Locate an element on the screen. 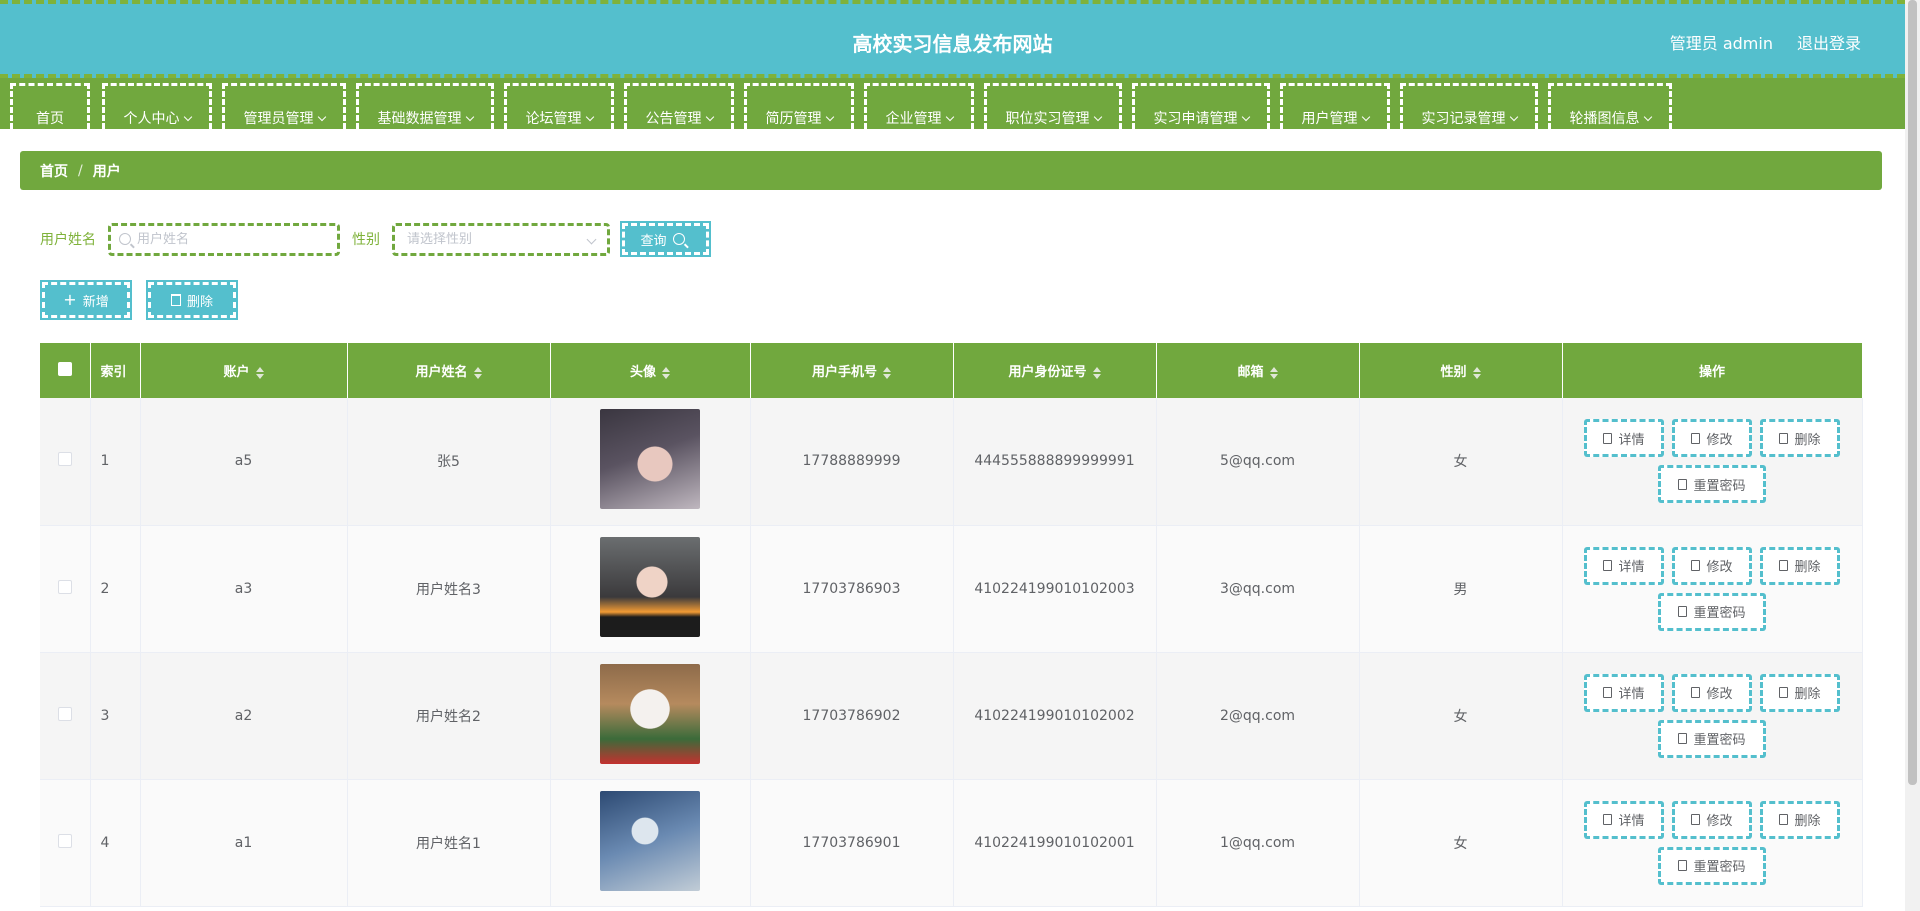  nav-item-home: 首页 is located at coordinates (50, 106).